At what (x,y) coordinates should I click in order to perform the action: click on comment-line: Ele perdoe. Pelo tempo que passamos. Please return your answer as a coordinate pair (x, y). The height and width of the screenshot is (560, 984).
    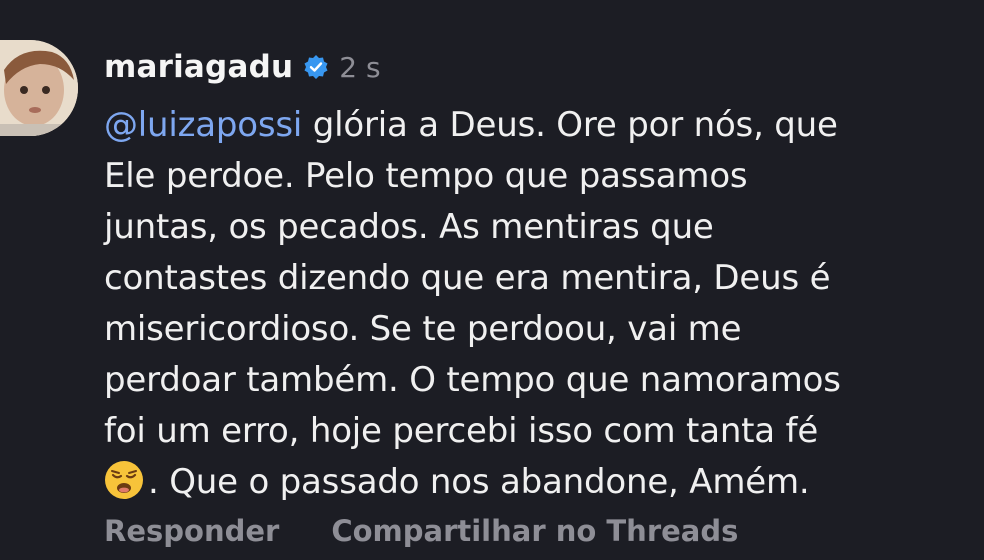
    Looking at the image, I should click on (426, 176).